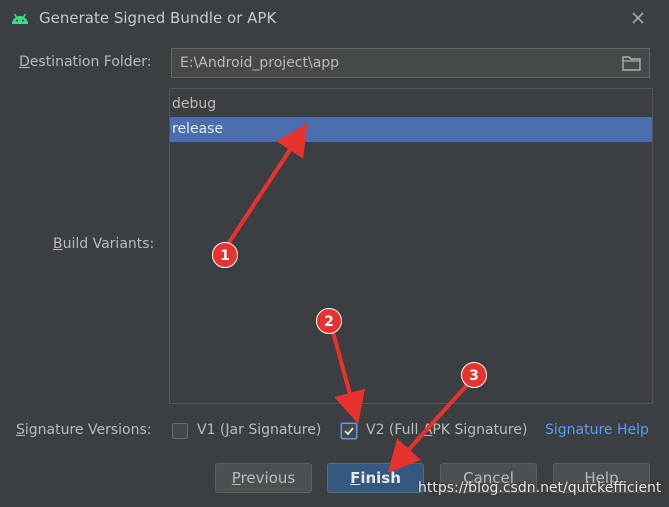  Describe the element at coordinates (85, 62) in the screenshot. I see `destination-folder-label: Destination Folder:` at that location.